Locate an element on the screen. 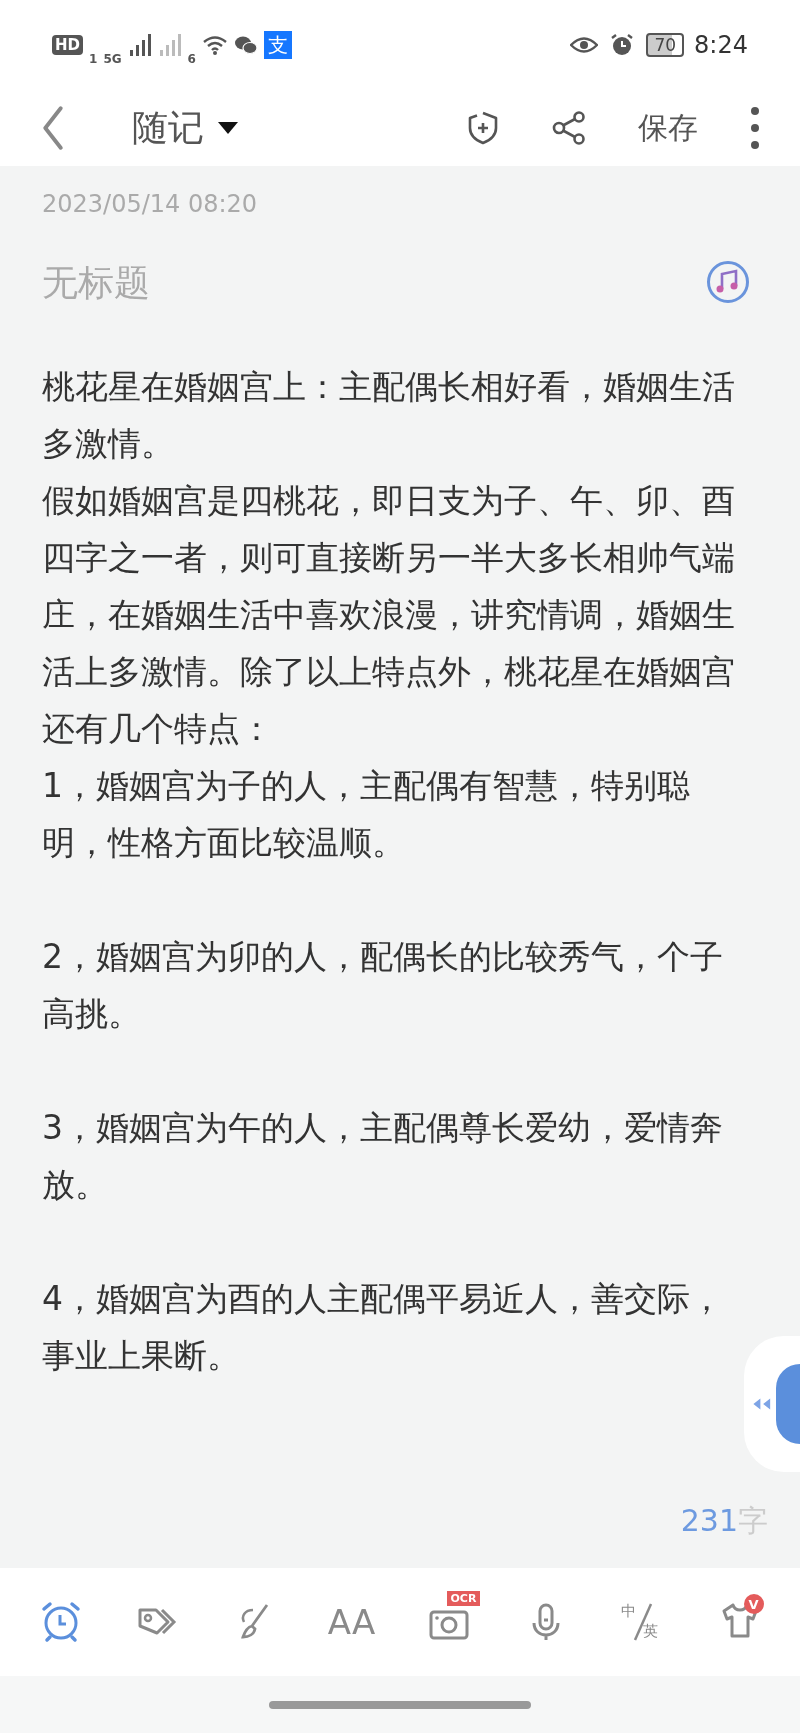 This screenshot has width=800, height=1733. back-icon is located at coordinates (53, 128).